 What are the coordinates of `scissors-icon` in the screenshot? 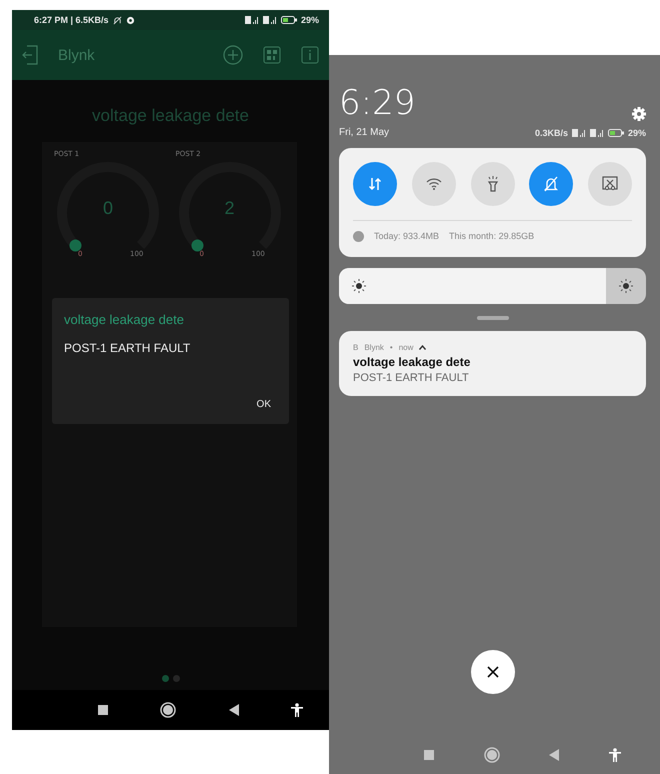 It's located at (610, 184).